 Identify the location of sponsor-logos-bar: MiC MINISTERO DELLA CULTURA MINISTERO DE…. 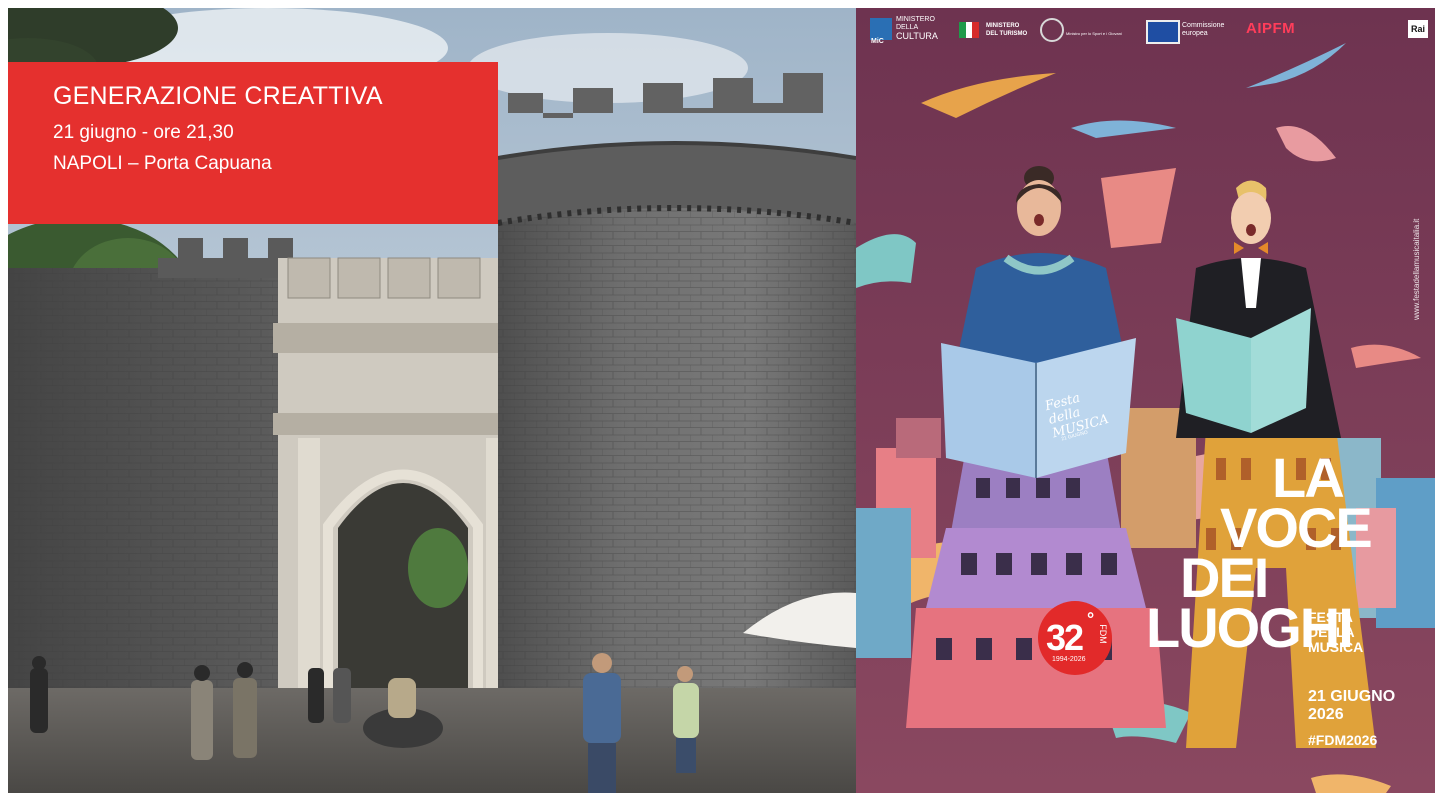
(1149, 31).